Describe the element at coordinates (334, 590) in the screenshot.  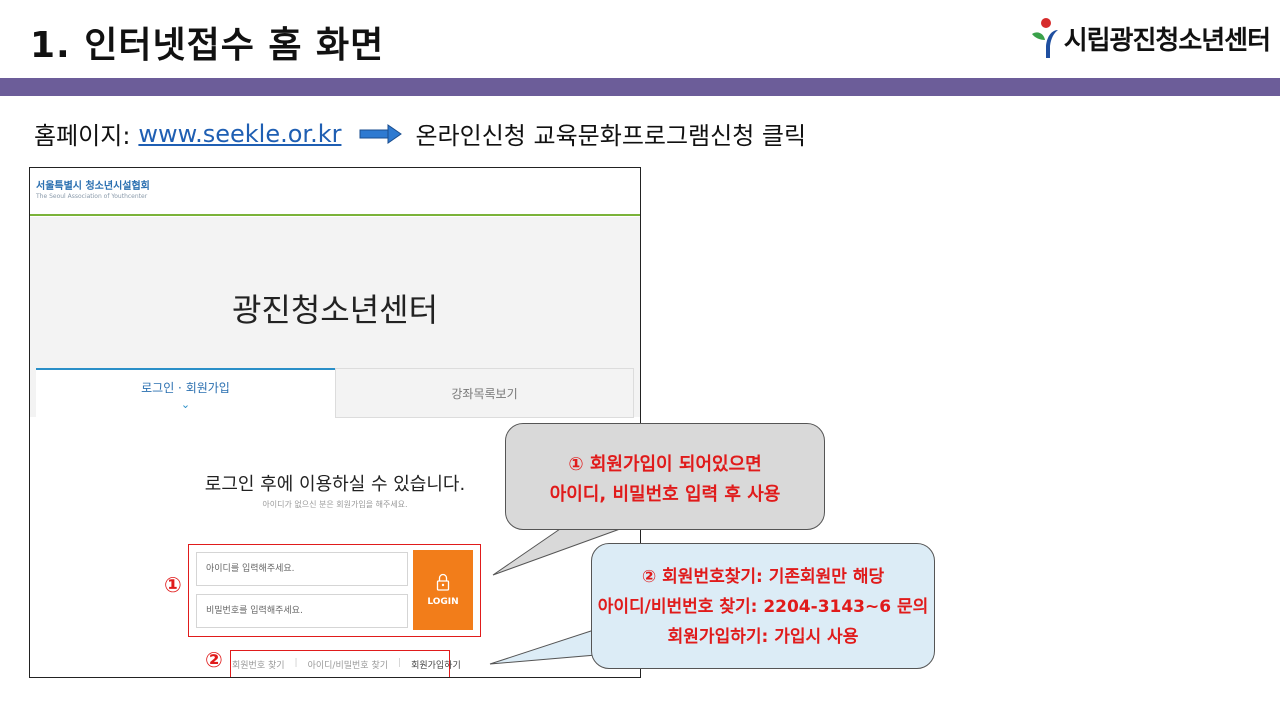
I see `login-form-highlight` at that location.